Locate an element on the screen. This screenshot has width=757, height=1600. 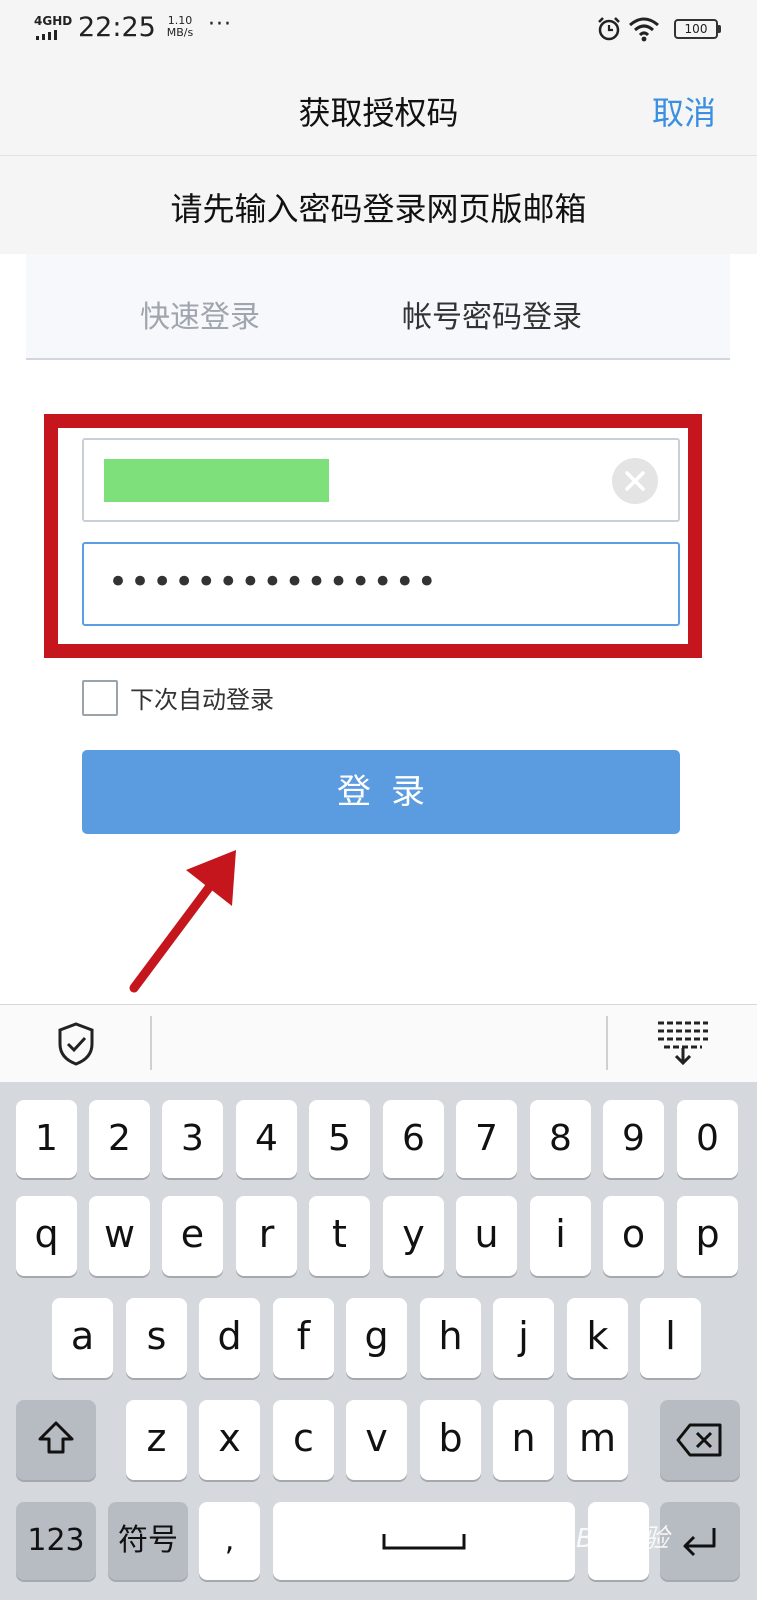
key-u: u is located at coordinates (486, 1236).